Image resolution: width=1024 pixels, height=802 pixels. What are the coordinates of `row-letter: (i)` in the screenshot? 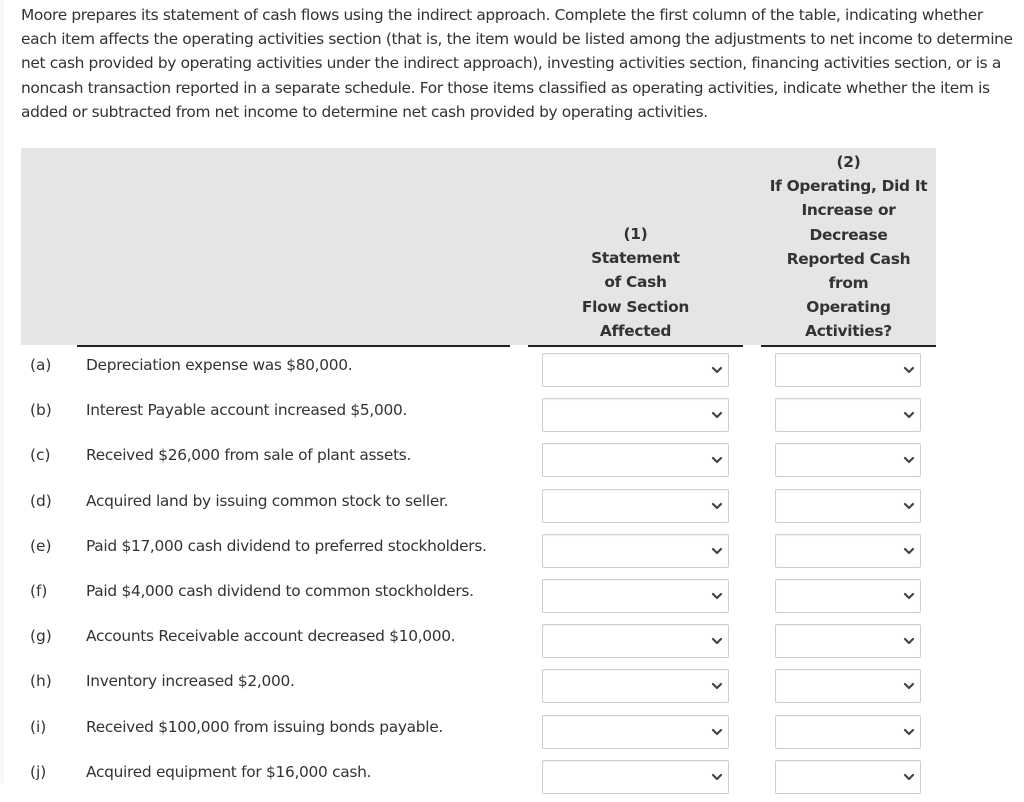 It's located at (38, 726).